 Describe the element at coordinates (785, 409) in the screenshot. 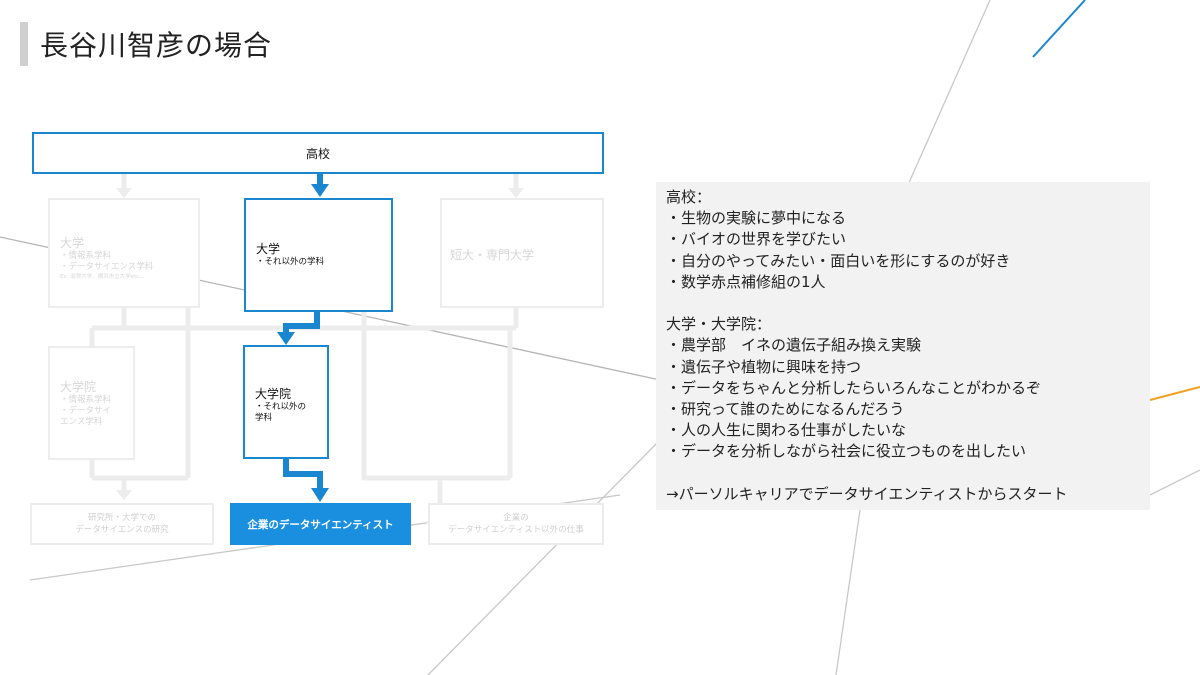

I see `notes-line: ・研究って誰のためになるんだろう` at that location.